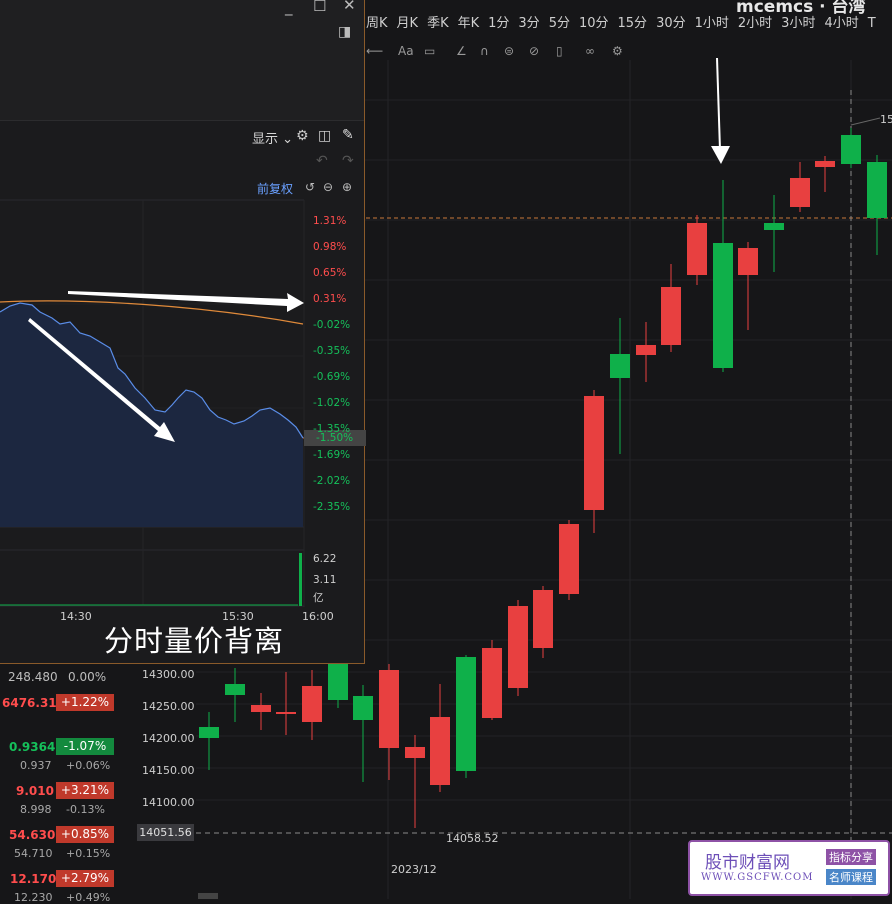  What do you see at coordinates (87, 677) in the screenshot?
I see `wl-change: 0.00%` at bounding box center [87, 677].